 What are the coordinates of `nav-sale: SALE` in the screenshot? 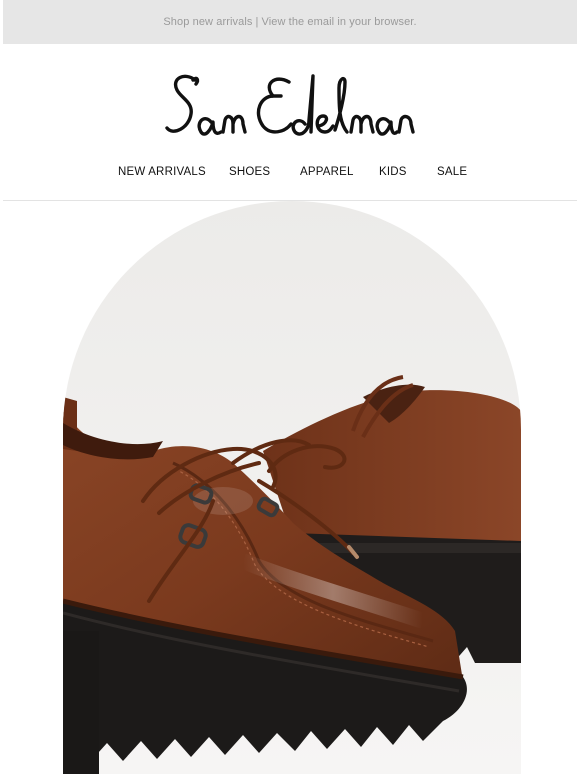 It's located at (452, 172).